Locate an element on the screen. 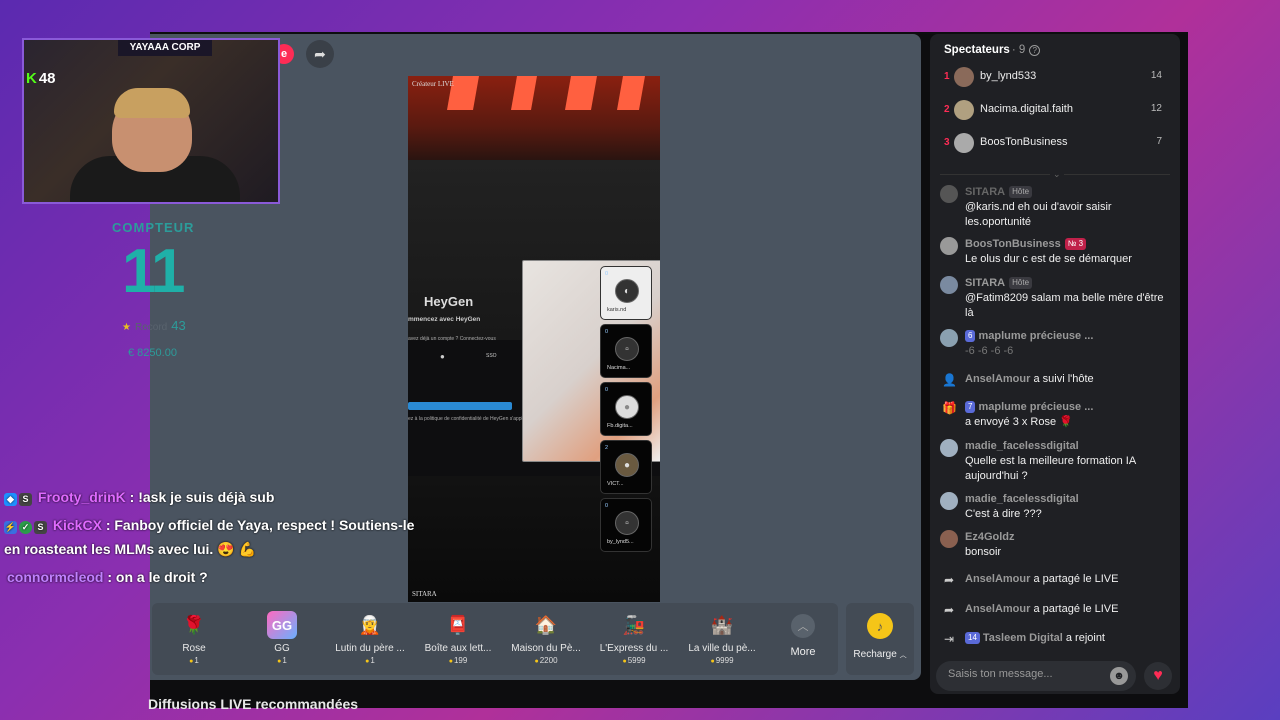  message-text: a partagé le LIVE is located at coordinates (1076, 609).